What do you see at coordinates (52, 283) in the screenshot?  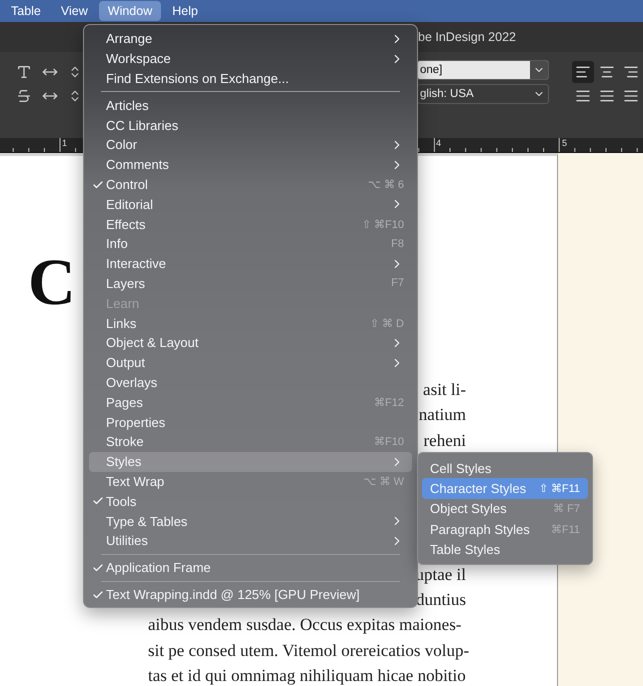 I see `chapter-heading: C` at bounding box center [52, 283].